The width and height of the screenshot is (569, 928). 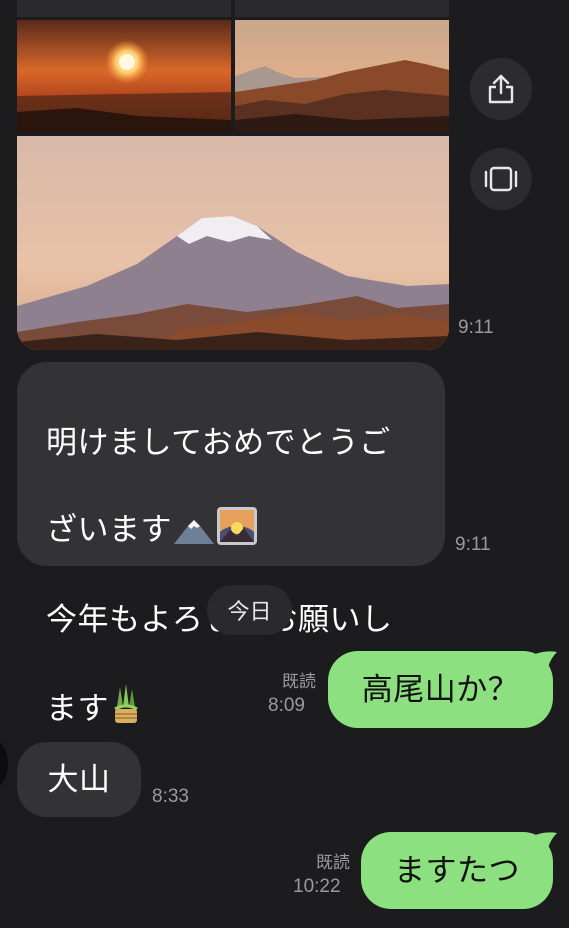 What do you see at coordinates (249, 610) in the screenshot?
I see `date-divider: 今日` at bounding box center [249, 610].